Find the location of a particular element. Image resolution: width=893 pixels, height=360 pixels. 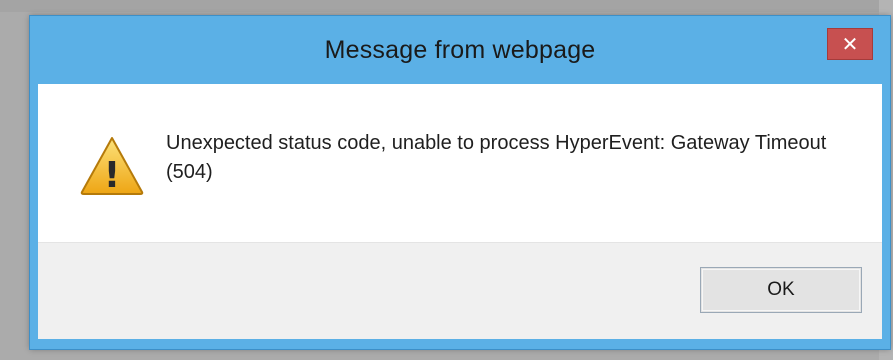

dialog-title: Message from webpage is located at coordinates (460, 50).